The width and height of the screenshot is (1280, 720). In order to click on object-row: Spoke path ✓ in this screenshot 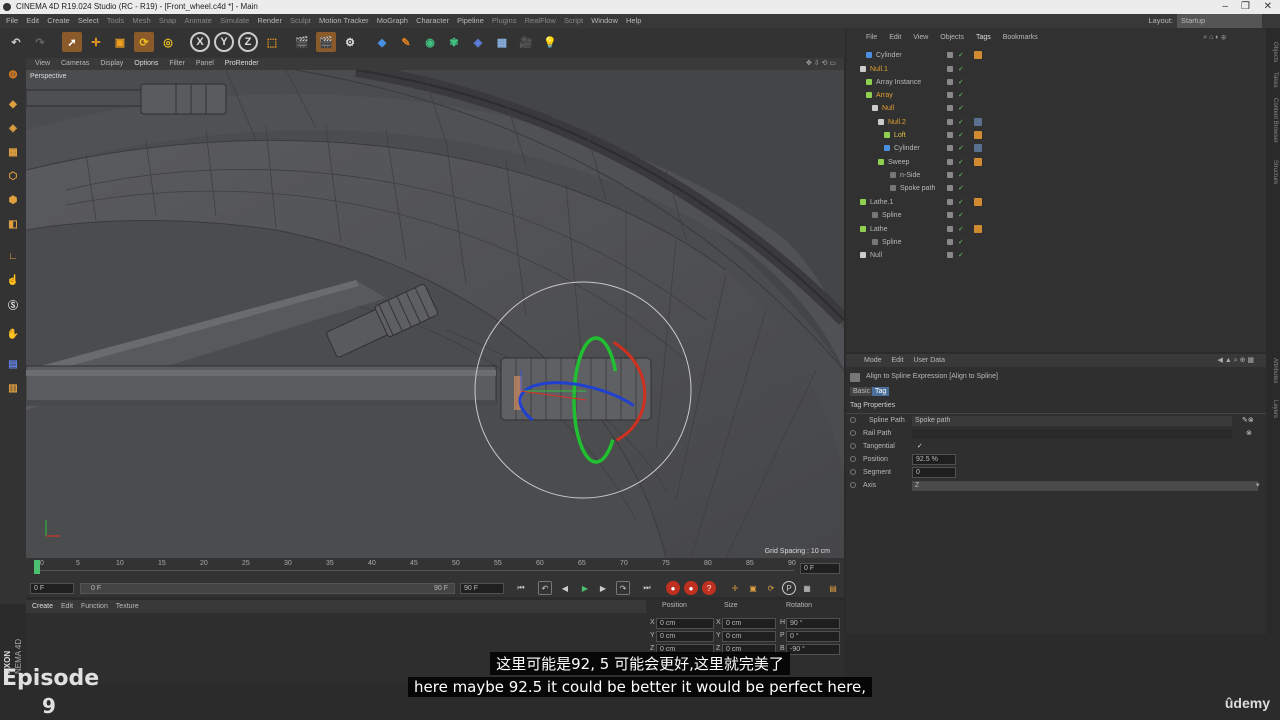, I will do `click(1056, 188)`.